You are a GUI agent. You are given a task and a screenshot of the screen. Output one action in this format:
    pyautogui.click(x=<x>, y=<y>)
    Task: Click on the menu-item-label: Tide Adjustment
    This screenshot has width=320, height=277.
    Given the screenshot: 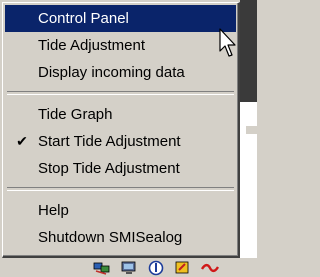 What is the action you would take?
    pyautogui.click(x=91, y=45)
    